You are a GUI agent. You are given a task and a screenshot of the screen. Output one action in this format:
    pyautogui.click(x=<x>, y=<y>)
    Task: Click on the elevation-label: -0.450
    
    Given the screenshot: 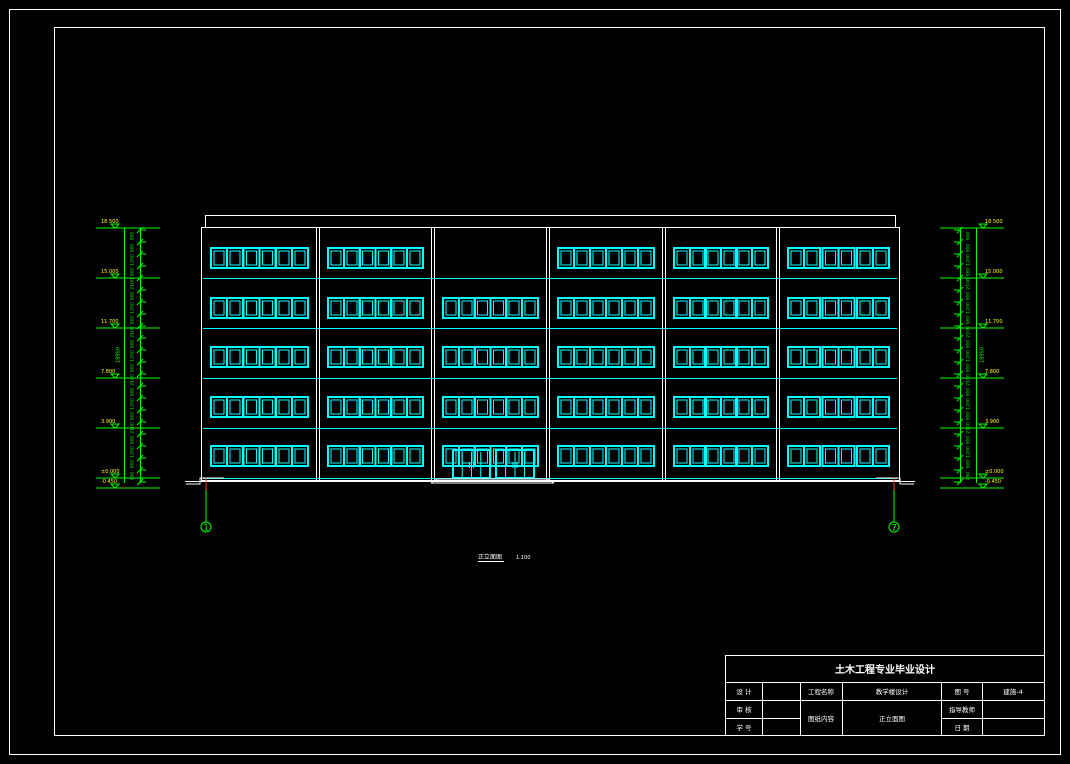 What is the action you would take?
    pyautogui.click(x=993, y=482)
    